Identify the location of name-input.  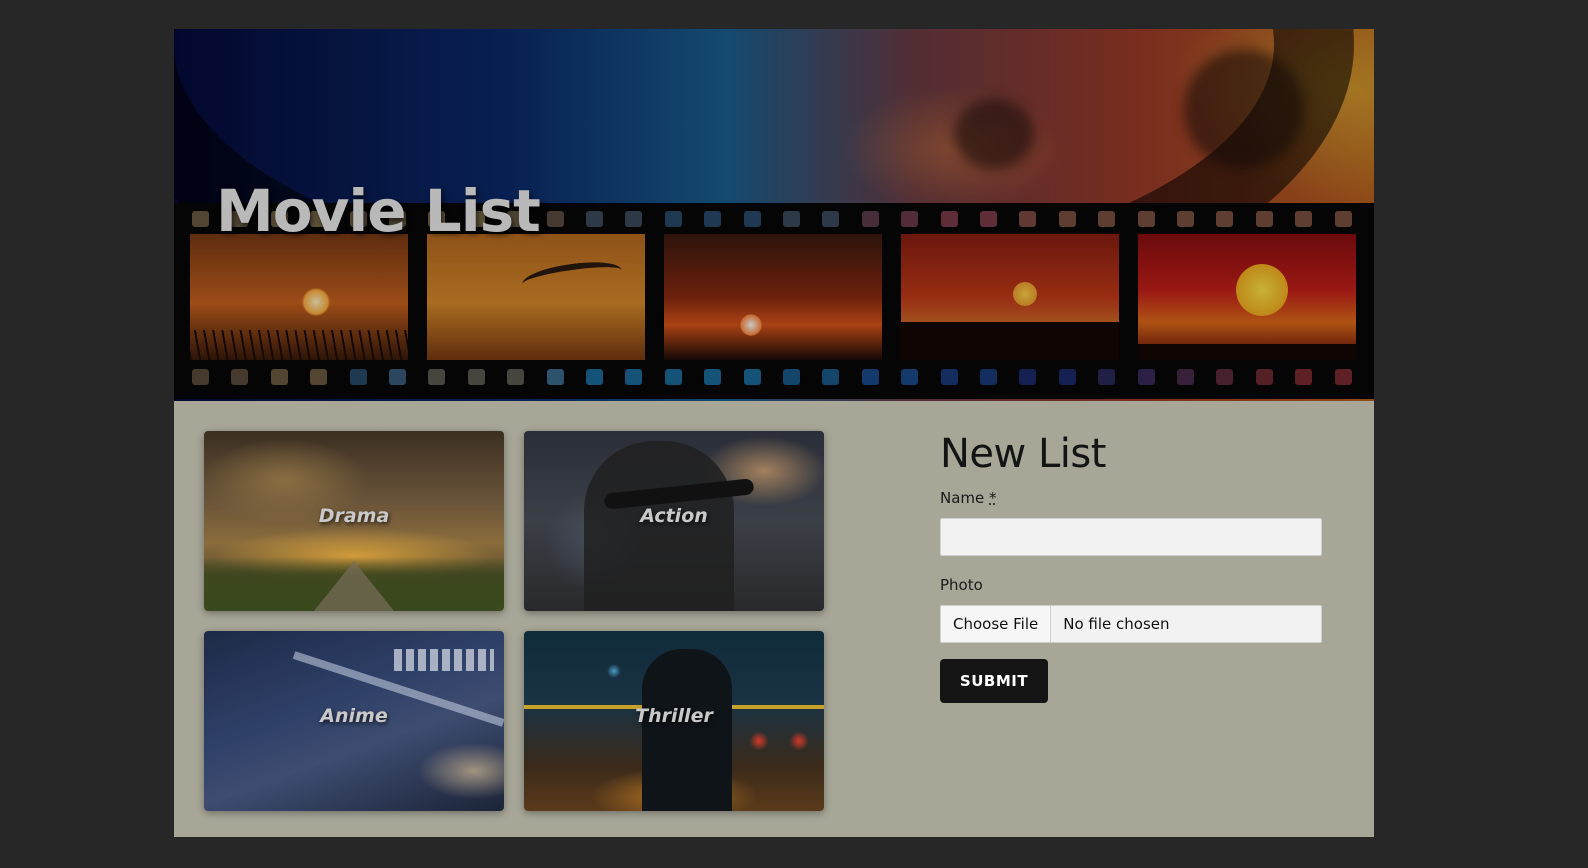
(1131, 537).